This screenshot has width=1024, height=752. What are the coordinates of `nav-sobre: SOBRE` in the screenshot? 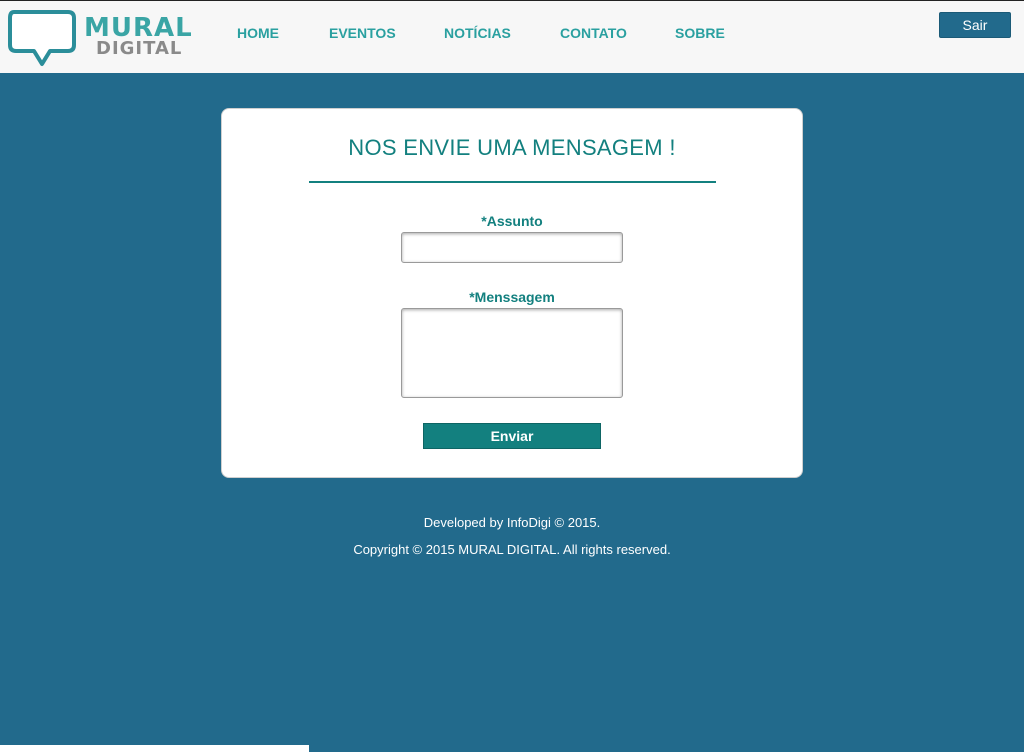 It's located at (700, 33).